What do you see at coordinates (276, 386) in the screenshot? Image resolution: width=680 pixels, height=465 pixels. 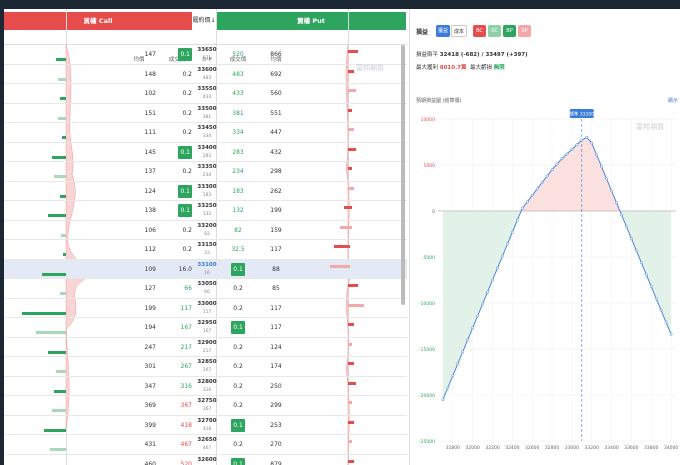 I see `put-volume: 250` at bounding box center [276, 386].